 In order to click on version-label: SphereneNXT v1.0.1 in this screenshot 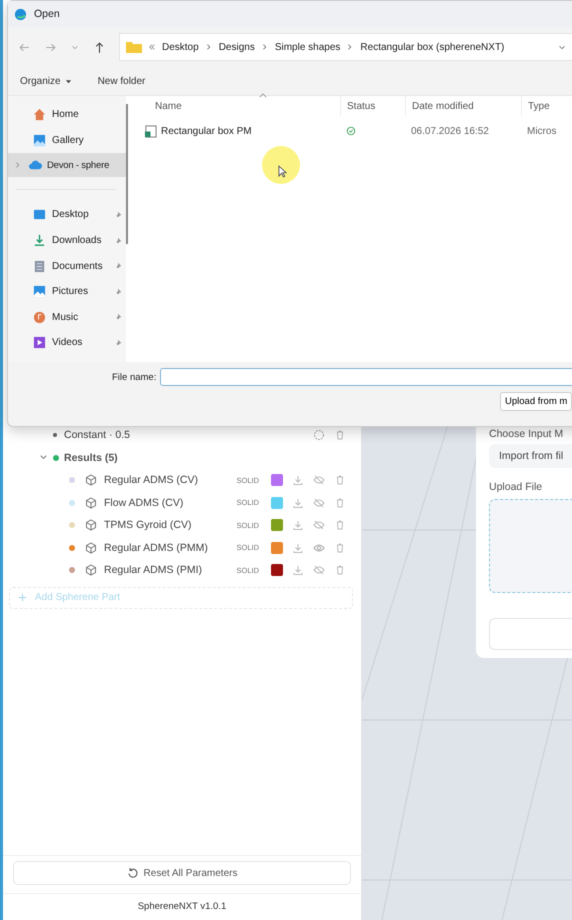, I will do `click(182, 906)`.